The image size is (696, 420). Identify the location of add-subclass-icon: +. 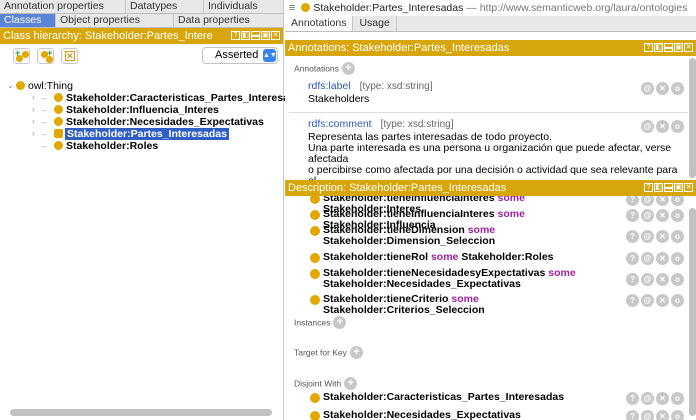
(21, 56).